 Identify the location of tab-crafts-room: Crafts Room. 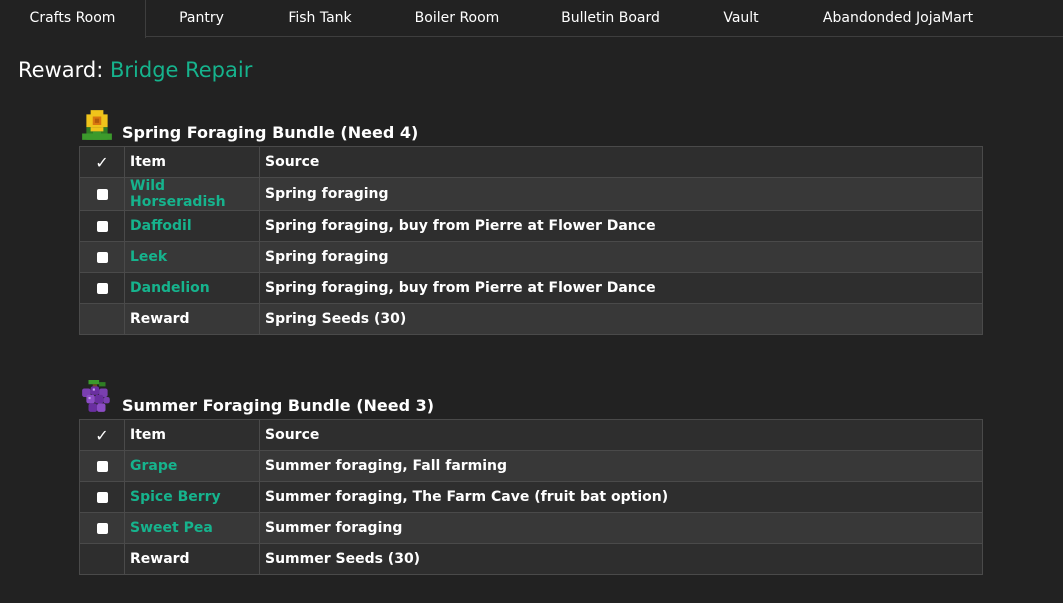
(73, 19).